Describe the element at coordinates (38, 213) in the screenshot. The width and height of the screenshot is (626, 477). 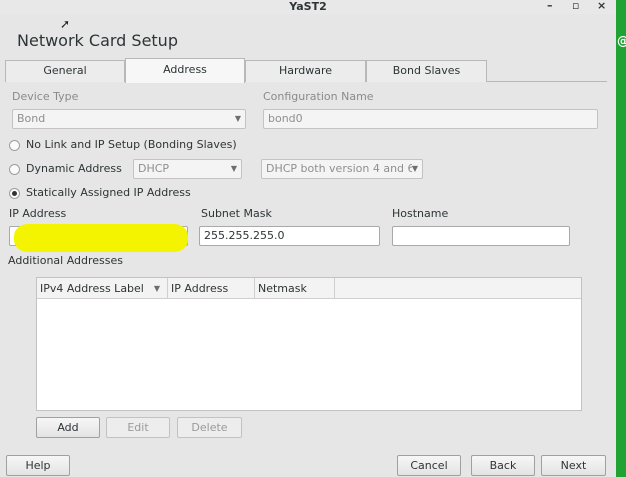
I see `ip-address-label: IP Address` at that location.